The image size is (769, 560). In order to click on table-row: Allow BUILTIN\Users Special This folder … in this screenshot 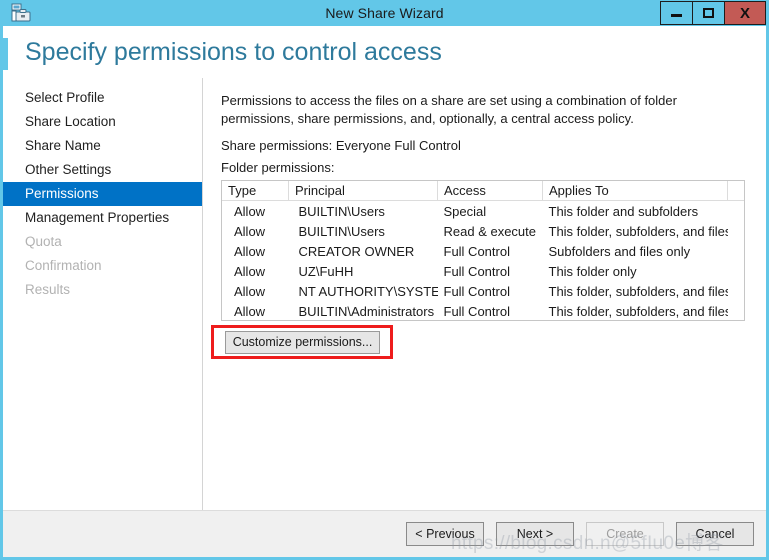, I will do `click(483, 211)`.